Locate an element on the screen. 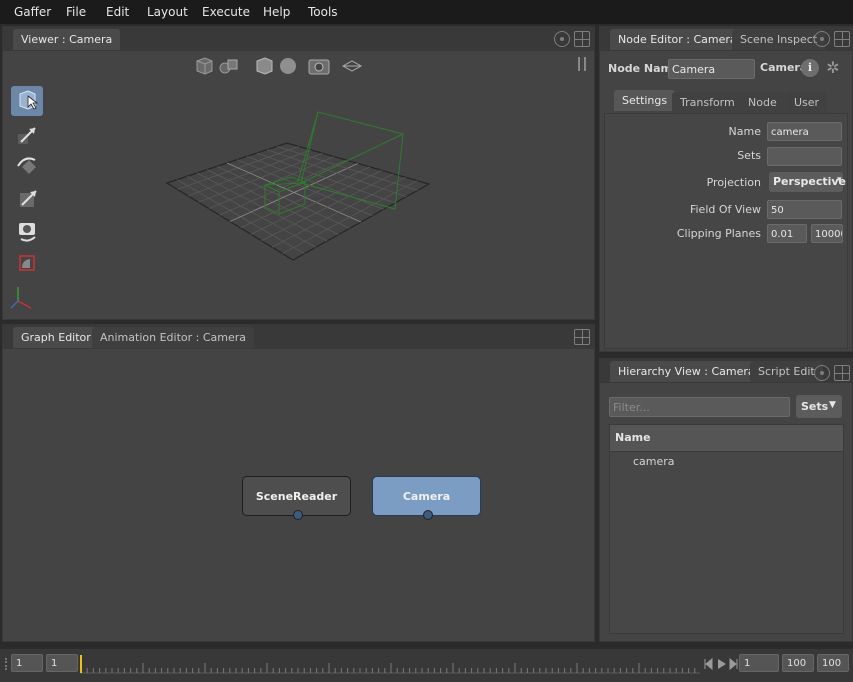 This screenshot has height=682, width=853. sets-field is located at coordinates (804, 156).